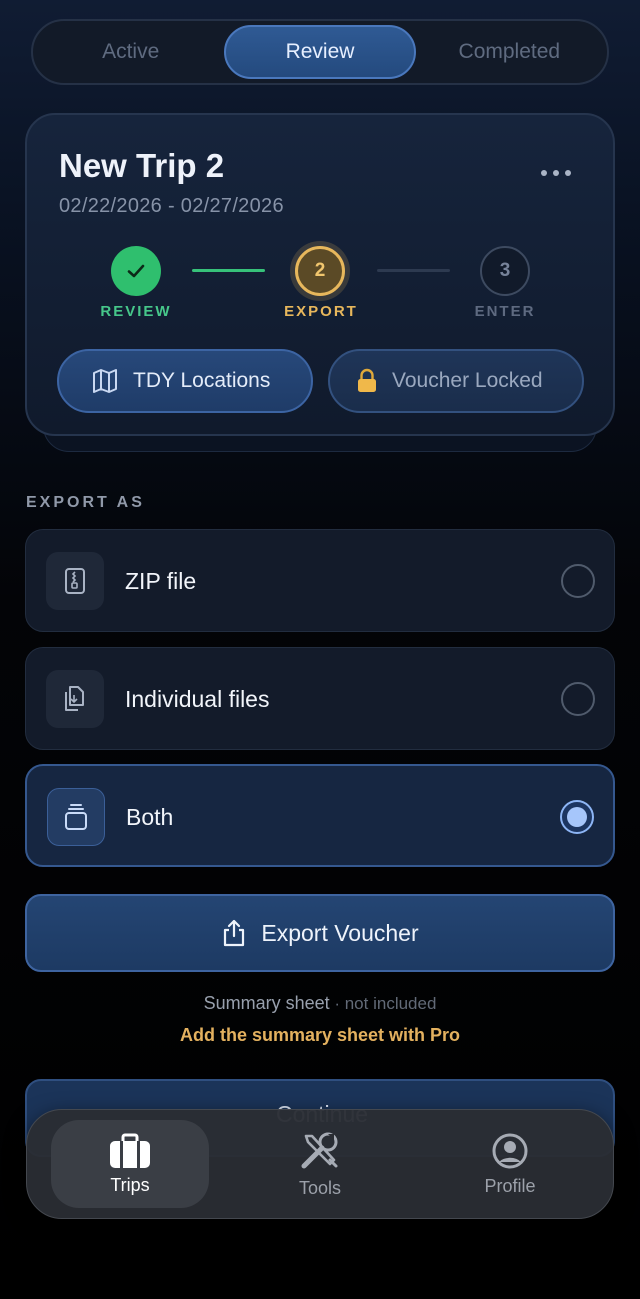 Image resolution: width=640 pixels, height=1299 pixels. I want to click on tab-profile-label: Profile, so click(510, 1185).